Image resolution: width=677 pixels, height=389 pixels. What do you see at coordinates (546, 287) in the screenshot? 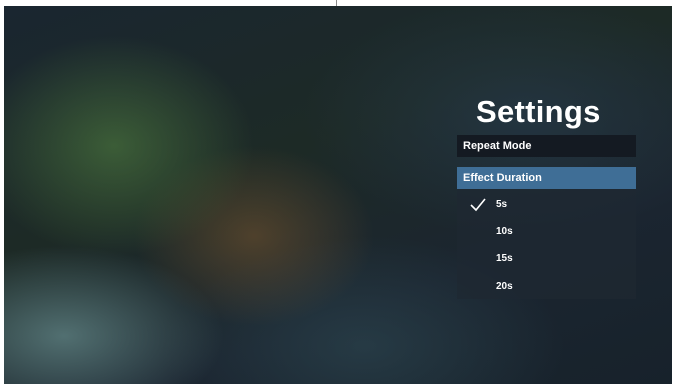
I see `option-20s: 20s` at bounding box center [546, 287].